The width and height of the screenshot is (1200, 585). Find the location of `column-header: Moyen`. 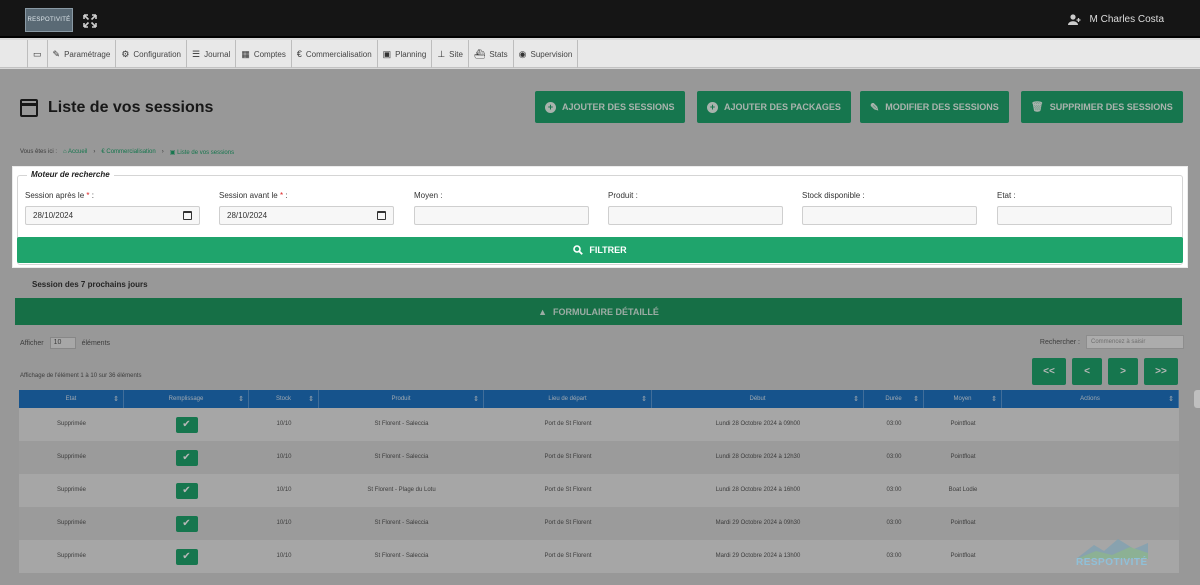

column-header: Moyen is located at coordinates (963, 399).